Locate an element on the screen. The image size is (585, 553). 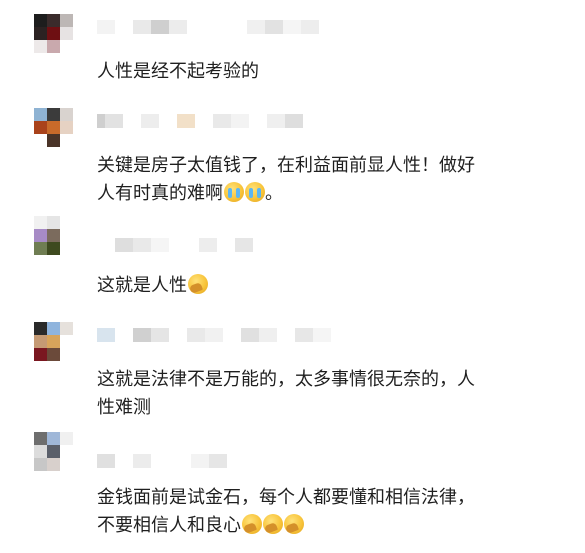
comment-body: 这就是人性 is located at coordinates (142, 285).